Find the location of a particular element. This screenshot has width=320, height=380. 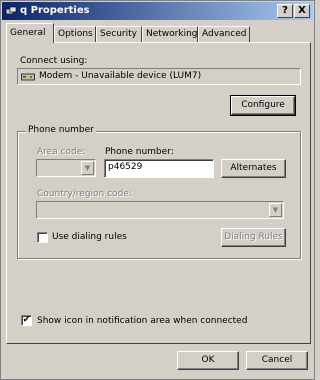

window-title: q Properties is located at coordinates (55, 10).